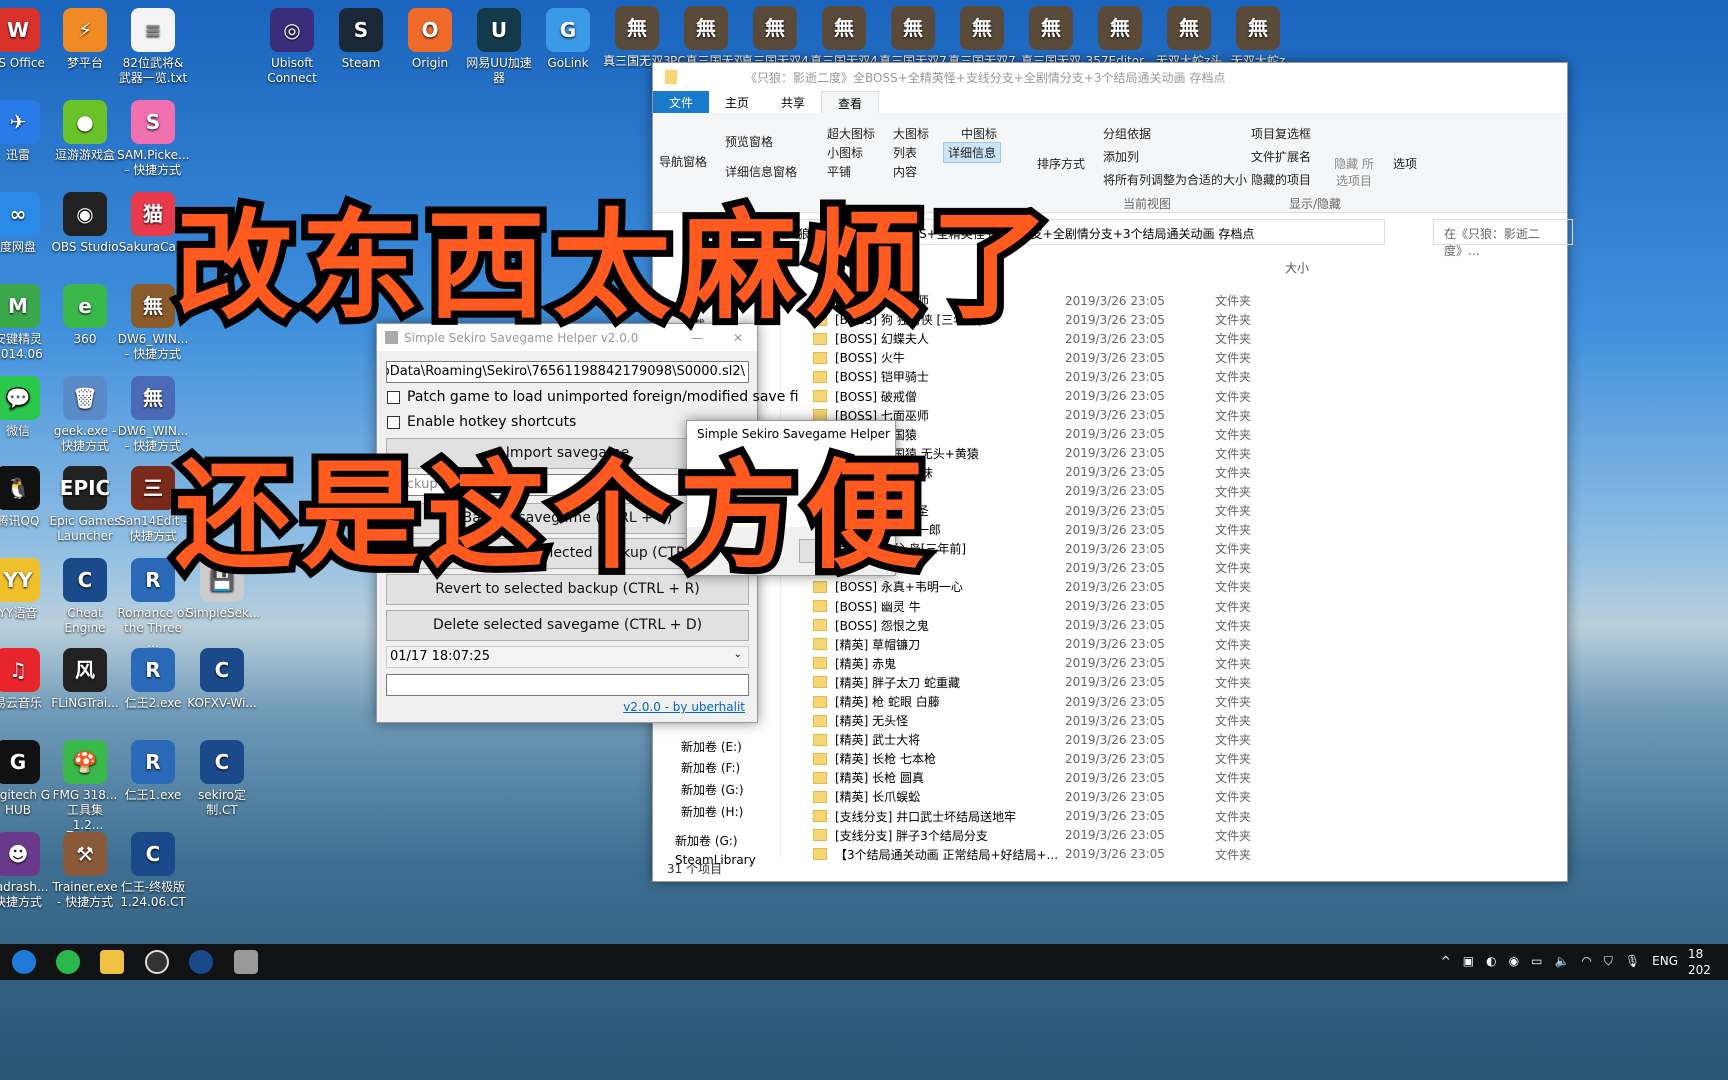 This screenshot has width=1728, height=1080. I want to click on browser-360-icon, so click(68, 962).